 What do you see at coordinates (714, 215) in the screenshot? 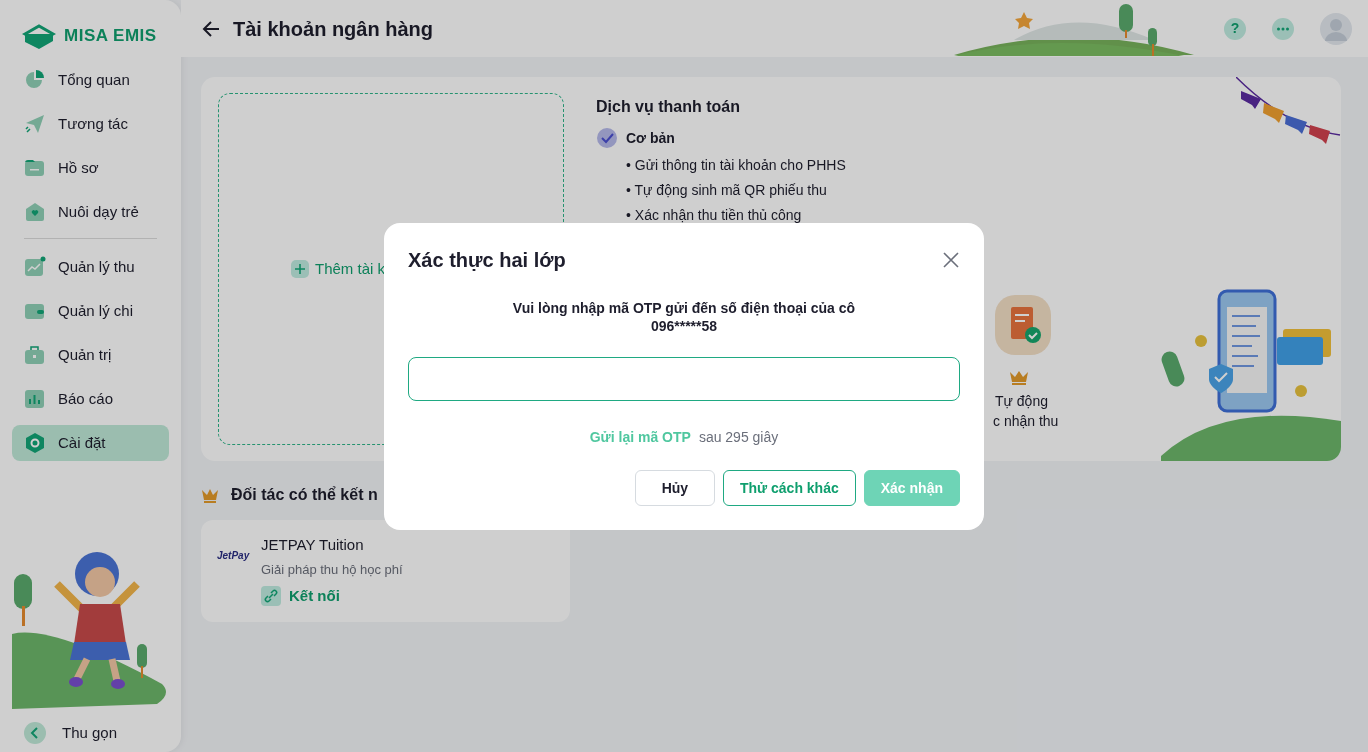
I see `feature-item: • Xác nhận thu tiền thủ công` at bounding box center [714, 215].